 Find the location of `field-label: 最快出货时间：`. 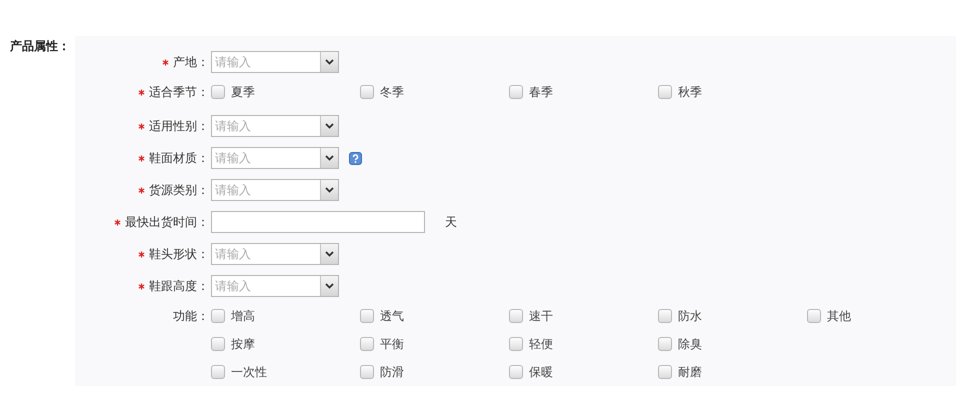

field-label: 最快出货时间： is located at coordinates (167, 222).